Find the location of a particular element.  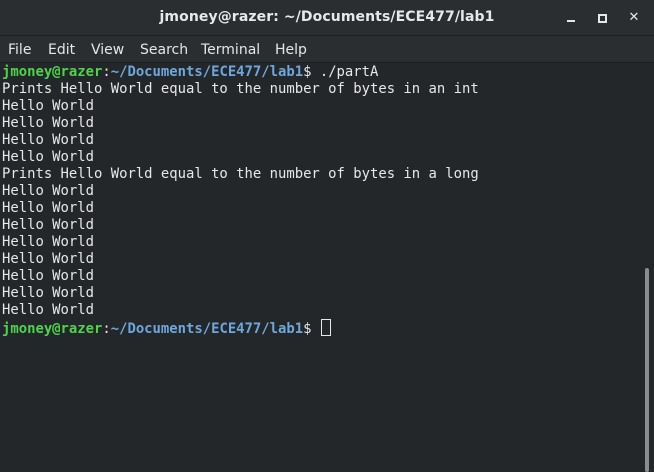

text-cursor is located at coordinates (325, 327).